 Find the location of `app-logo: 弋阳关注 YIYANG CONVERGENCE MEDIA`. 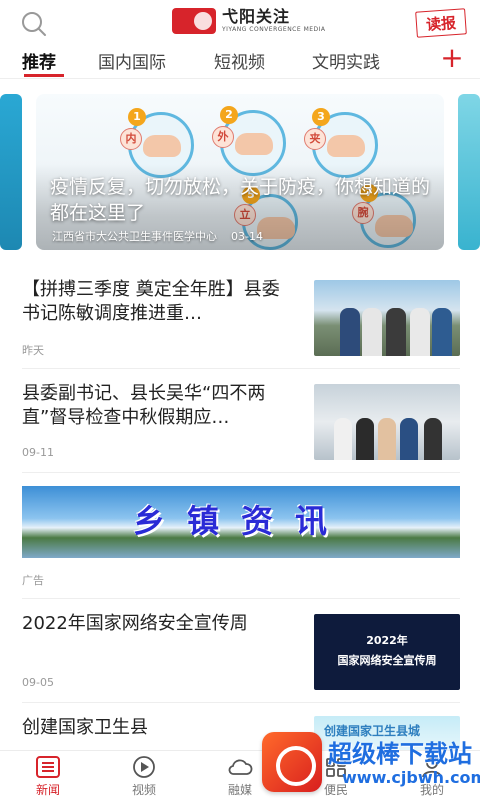

app-logo: 弋阳关注 YIYANG CONVERGENCE MEDIA is located at coordinates (249, 21).